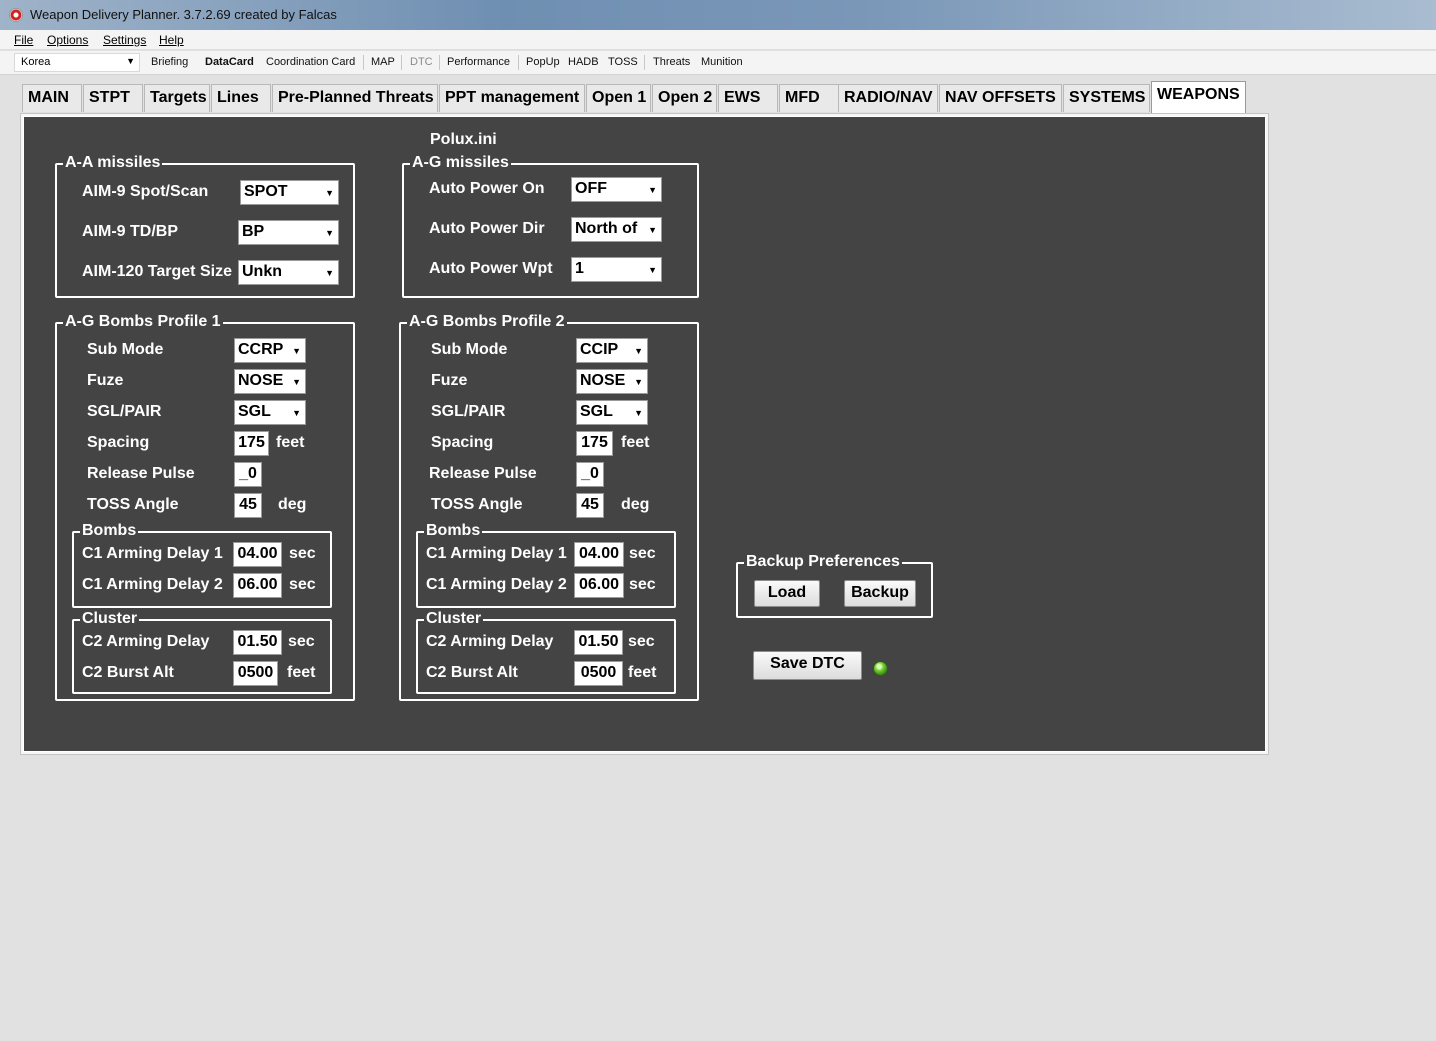 This screenshot has height=1041, width=1436. What do you see at coordinates (289, 192) in the screenshot?
I see `aim9-spot-select: SPOT ▼` at bounding box center [289, 192].